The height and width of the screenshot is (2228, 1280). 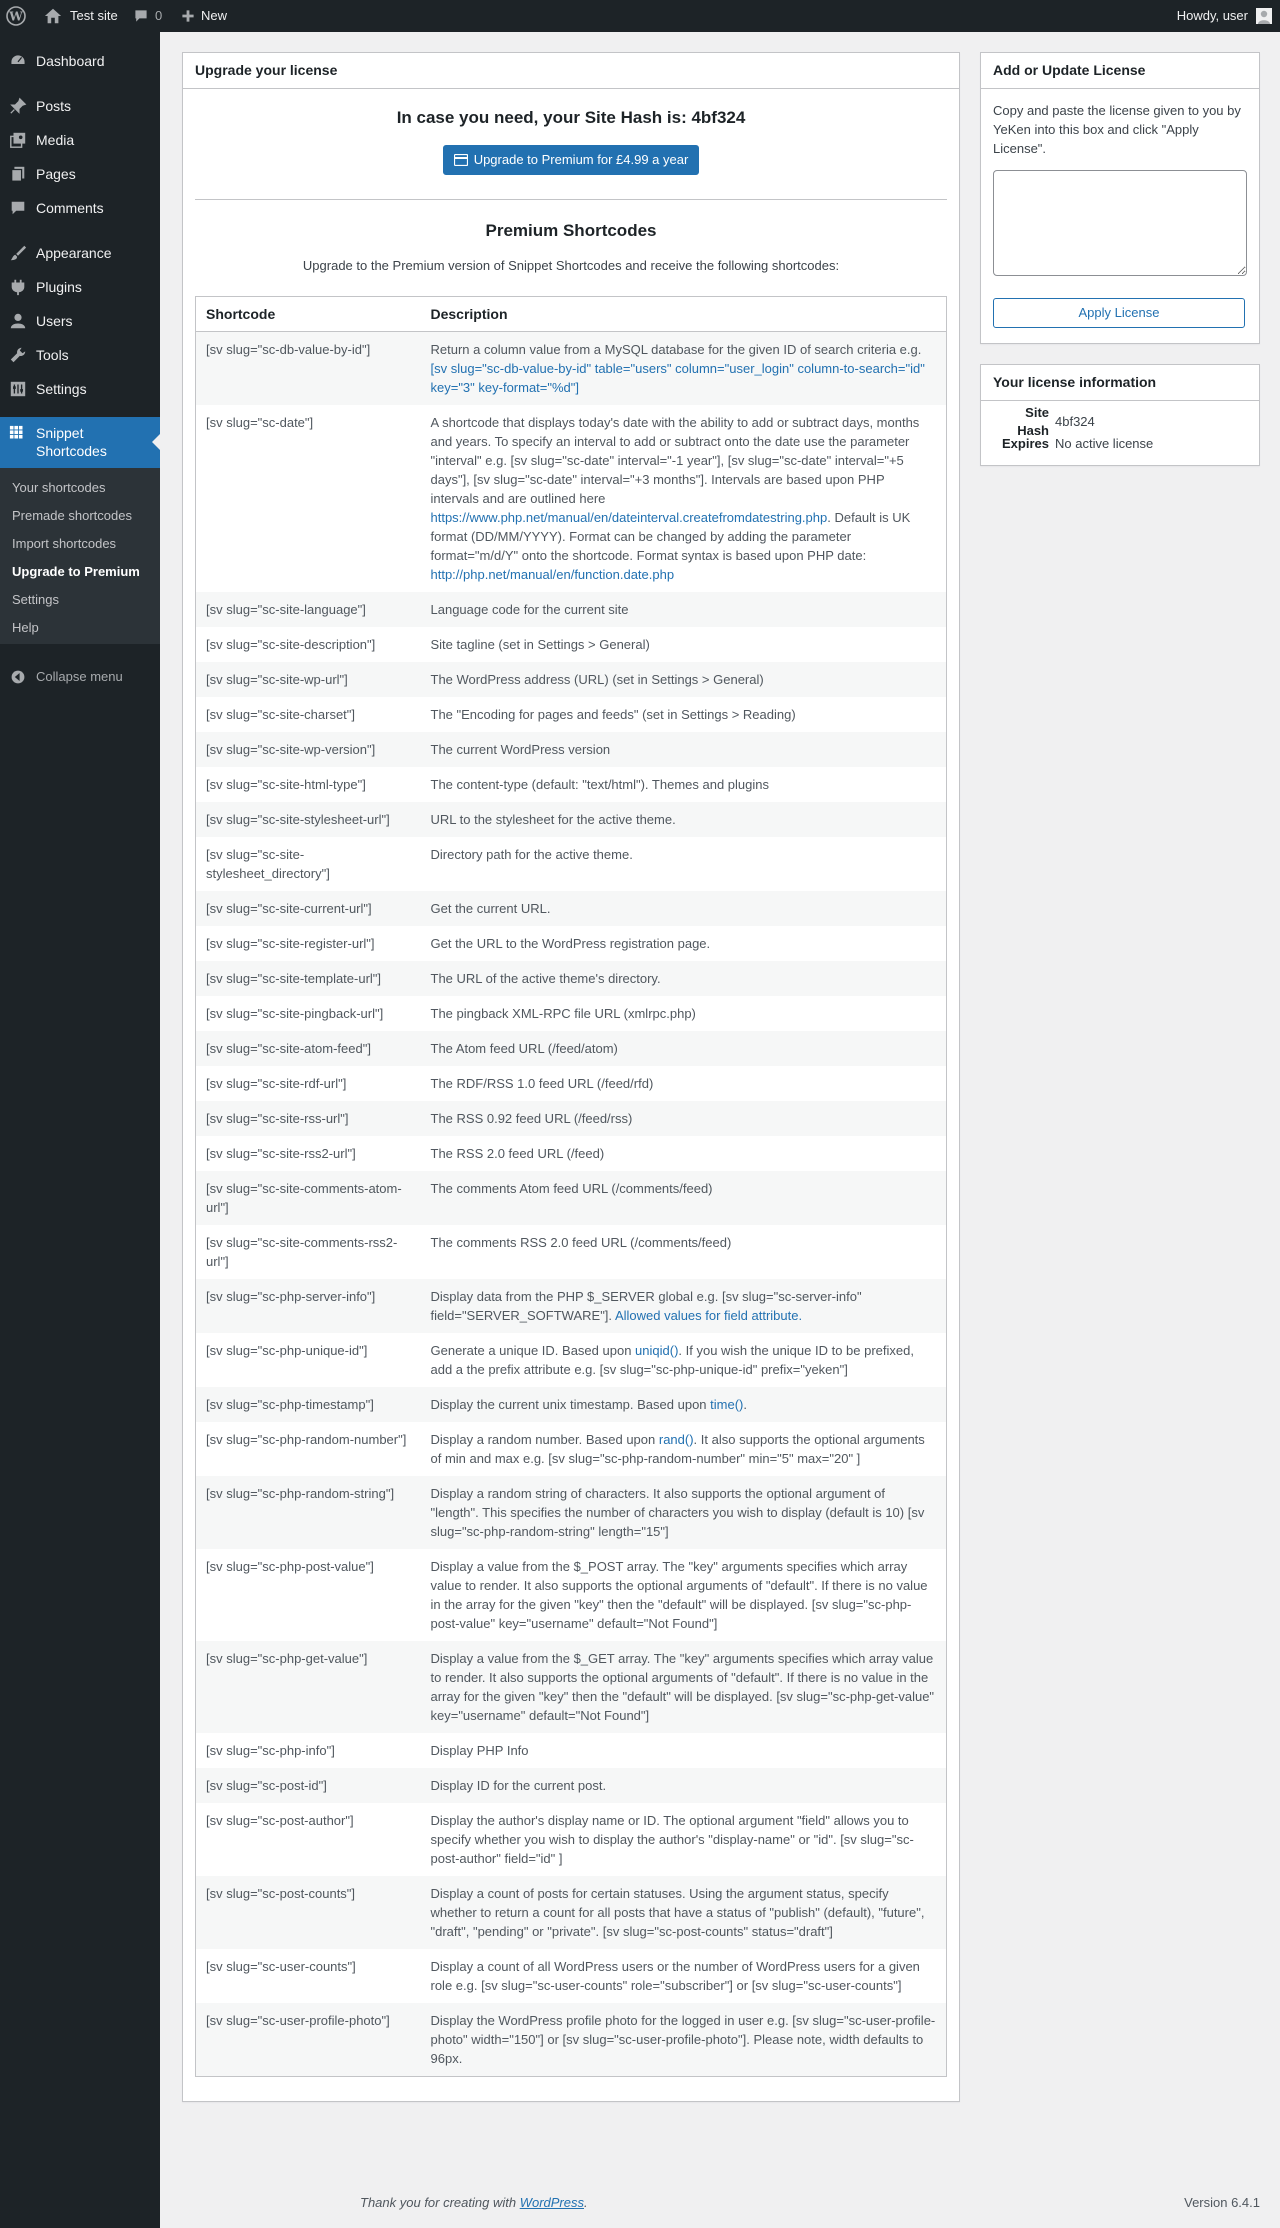 What do you see at coordinates (80, 287) in the screenshot?
I see `sidebar-item-plugins: Plugins` at bounding box center [80, 287].